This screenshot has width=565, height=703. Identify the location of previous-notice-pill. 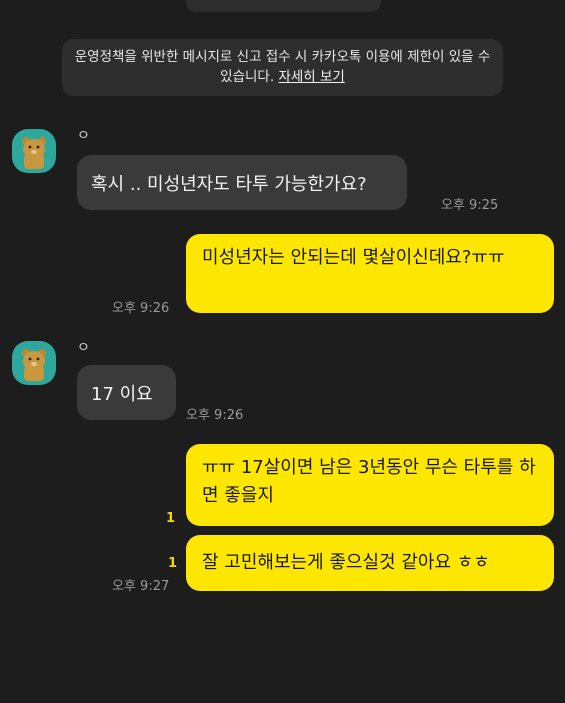
(283, 6).